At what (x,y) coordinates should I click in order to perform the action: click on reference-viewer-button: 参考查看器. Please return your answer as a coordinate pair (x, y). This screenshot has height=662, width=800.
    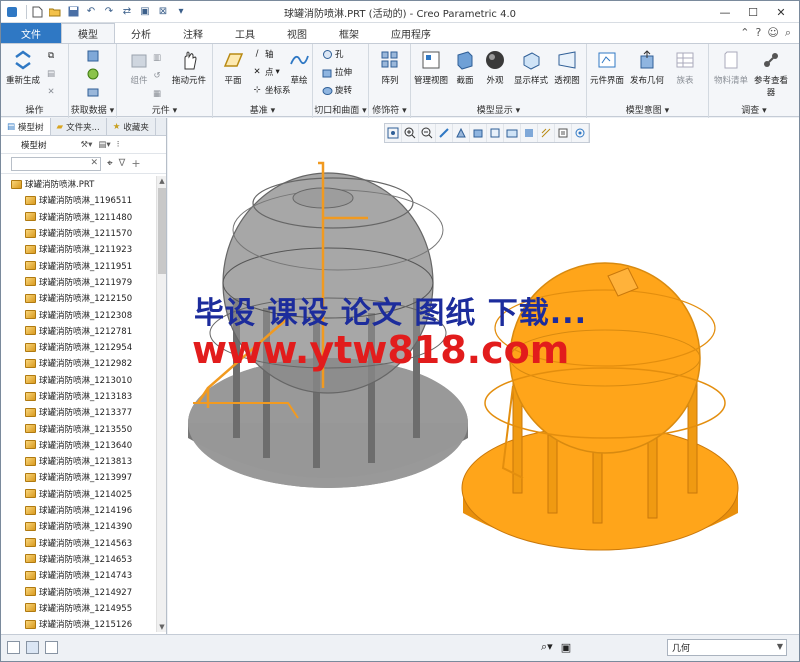
    Looking at the image, I should click on (771, 73).